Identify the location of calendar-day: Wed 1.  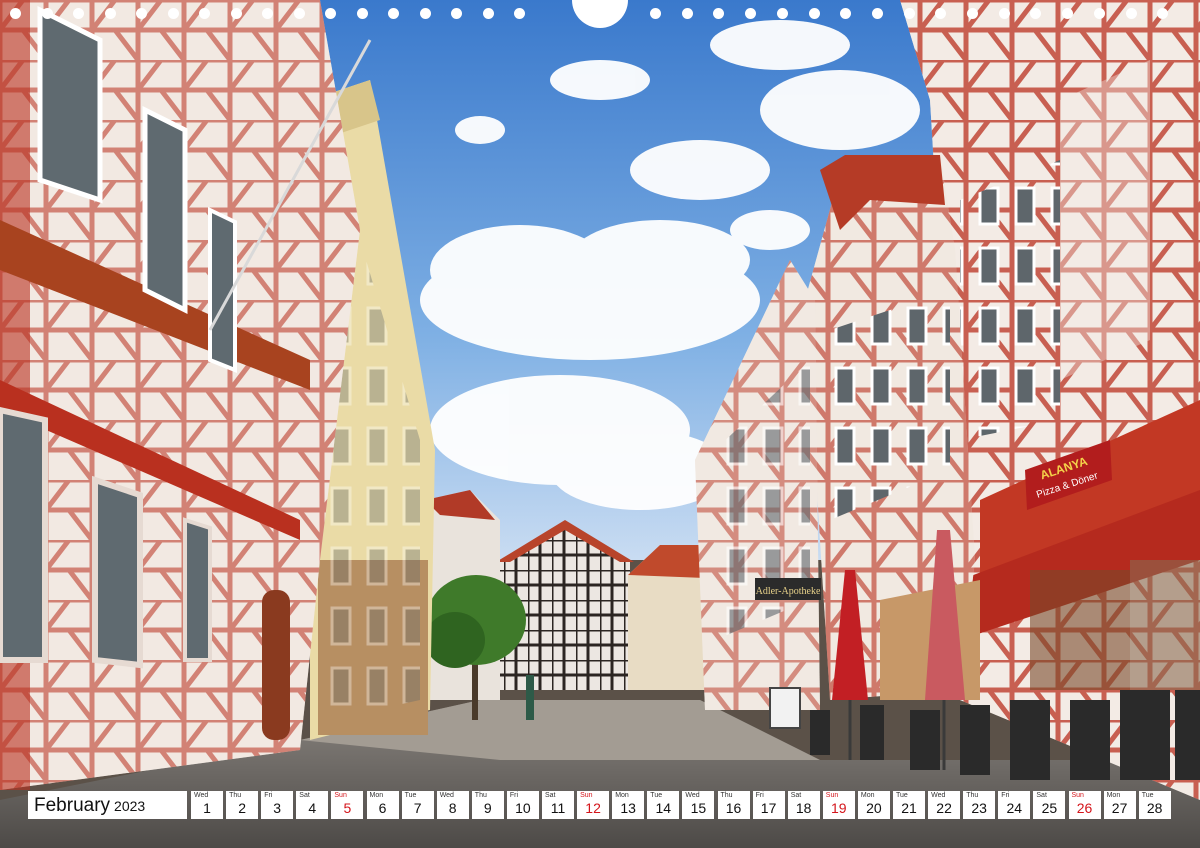
(207, 805).